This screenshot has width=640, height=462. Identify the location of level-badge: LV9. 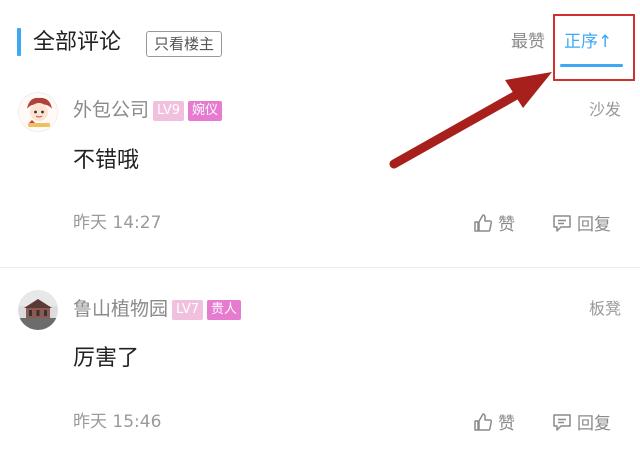
(168, 111).